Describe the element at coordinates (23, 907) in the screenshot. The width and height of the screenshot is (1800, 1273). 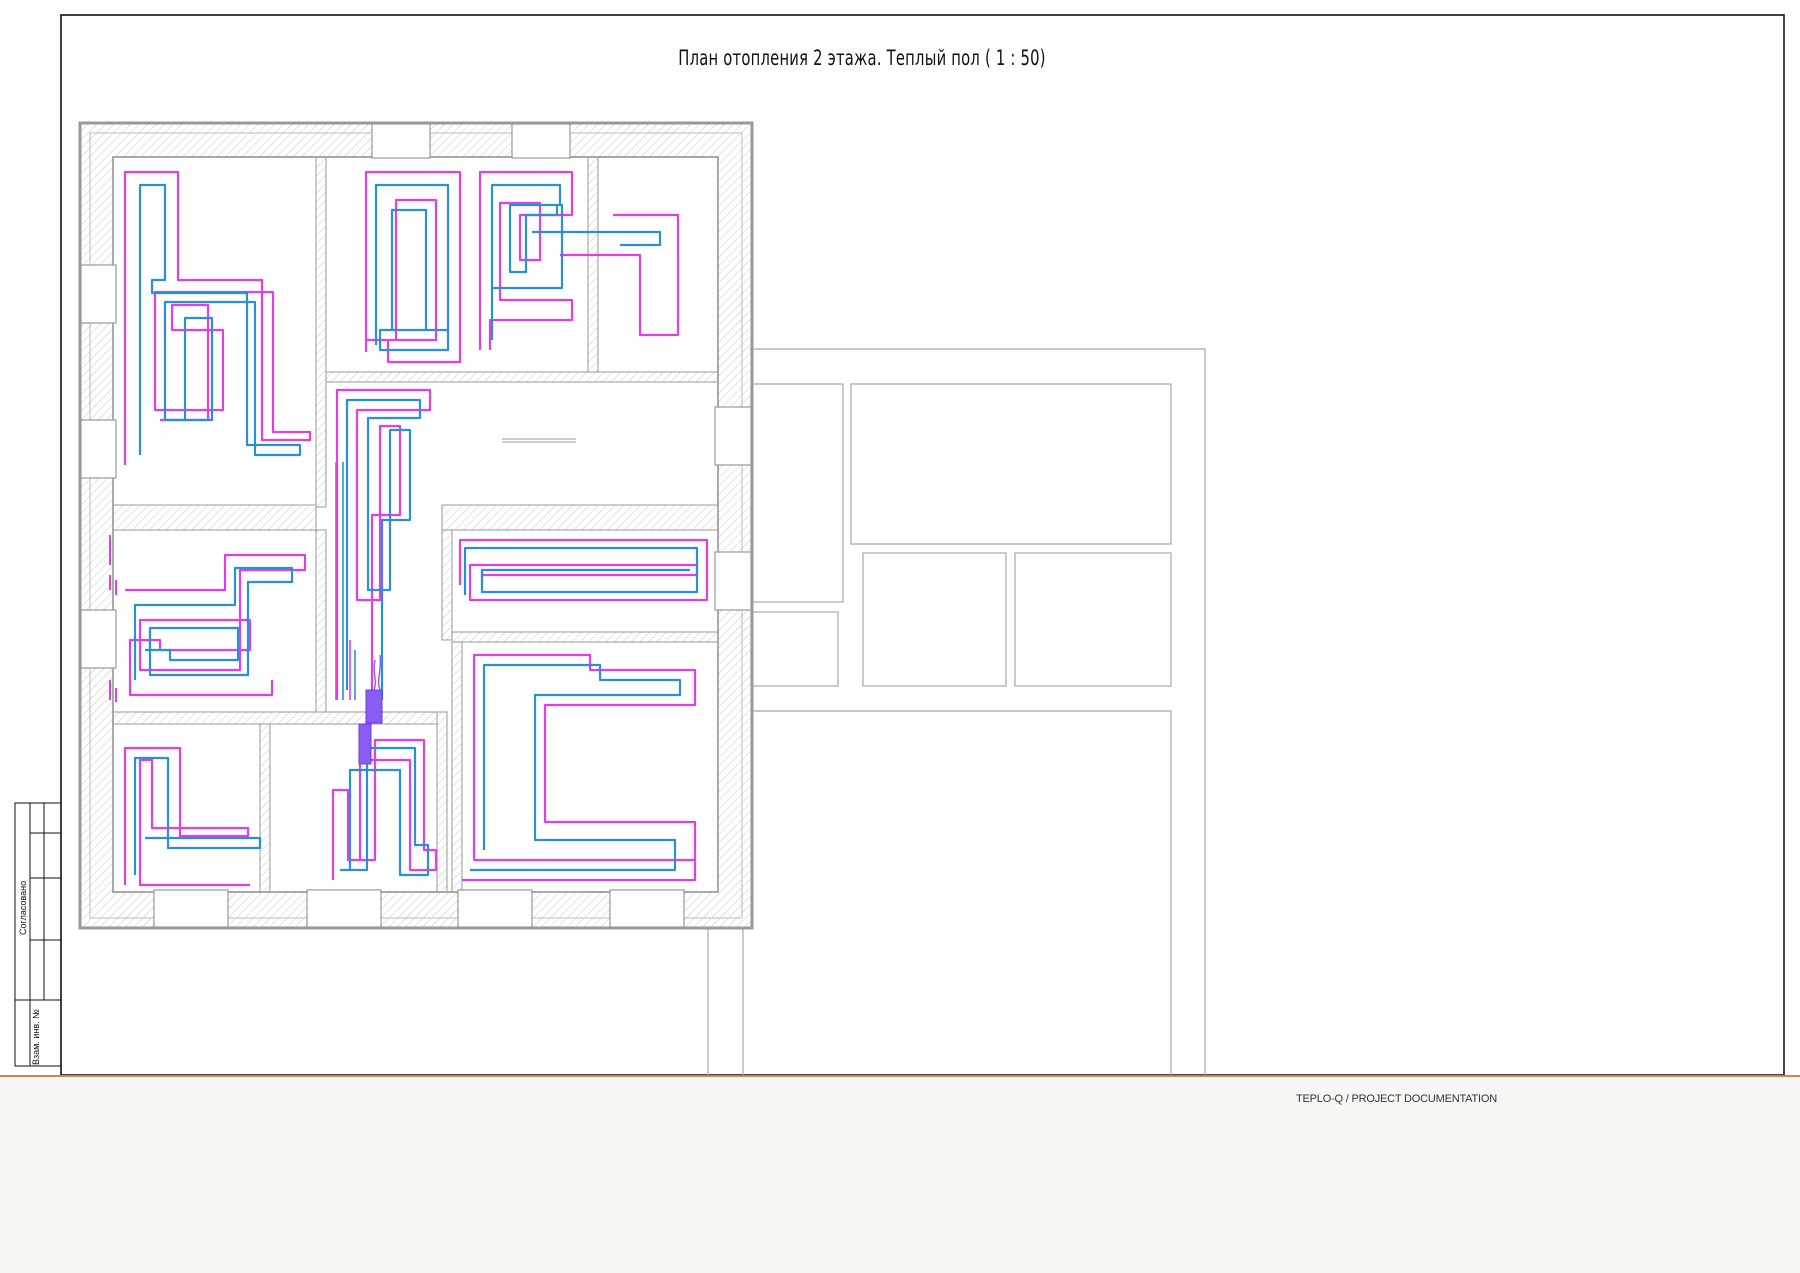
I see `stamp-approved-label: Согласовано` at that location.